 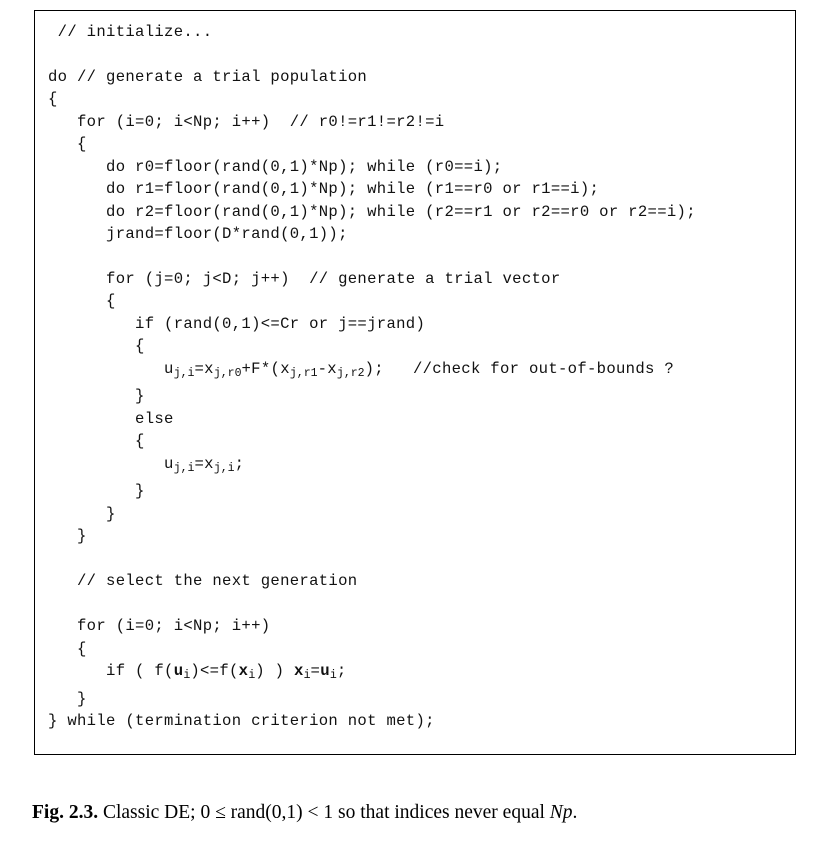 What do you see at coordinates (159, 626) in the screenshot?
I see `line-for-i-inner: for (i=0; i<Np; i++)` at bounding box center [159, 626].